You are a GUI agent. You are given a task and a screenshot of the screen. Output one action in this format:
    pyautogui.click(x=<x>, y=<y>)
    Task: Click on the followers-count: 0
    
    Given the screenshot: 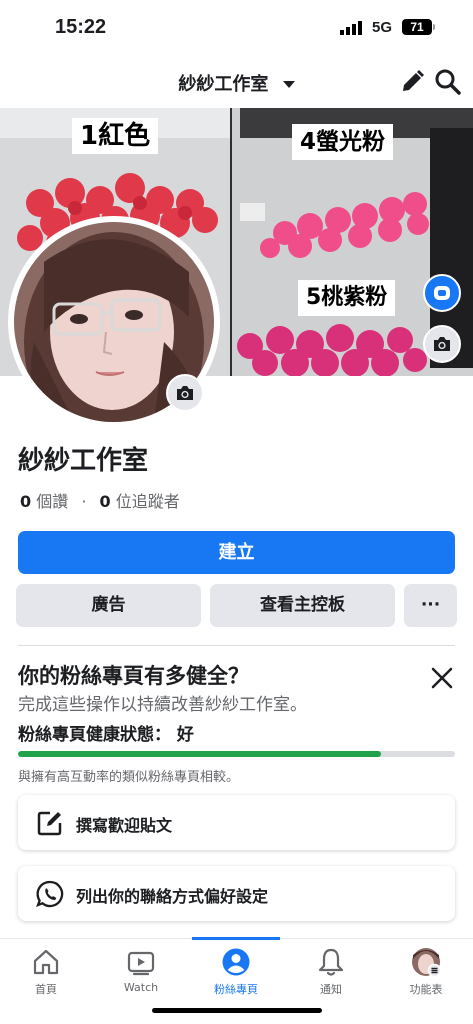 What is the action you would take?
    pyautogui.click(x=105, y=501)
    